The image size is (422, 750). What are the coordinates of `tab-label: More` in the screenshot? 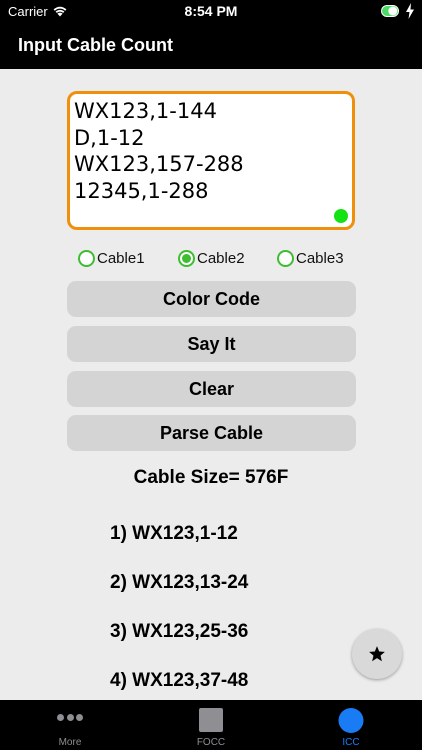 It's located at (70, 742).